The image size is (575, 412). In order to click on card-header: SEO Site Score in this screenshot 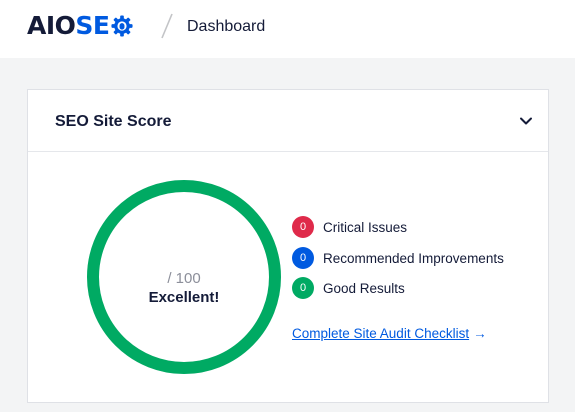, I will do `click(288, 121)`.